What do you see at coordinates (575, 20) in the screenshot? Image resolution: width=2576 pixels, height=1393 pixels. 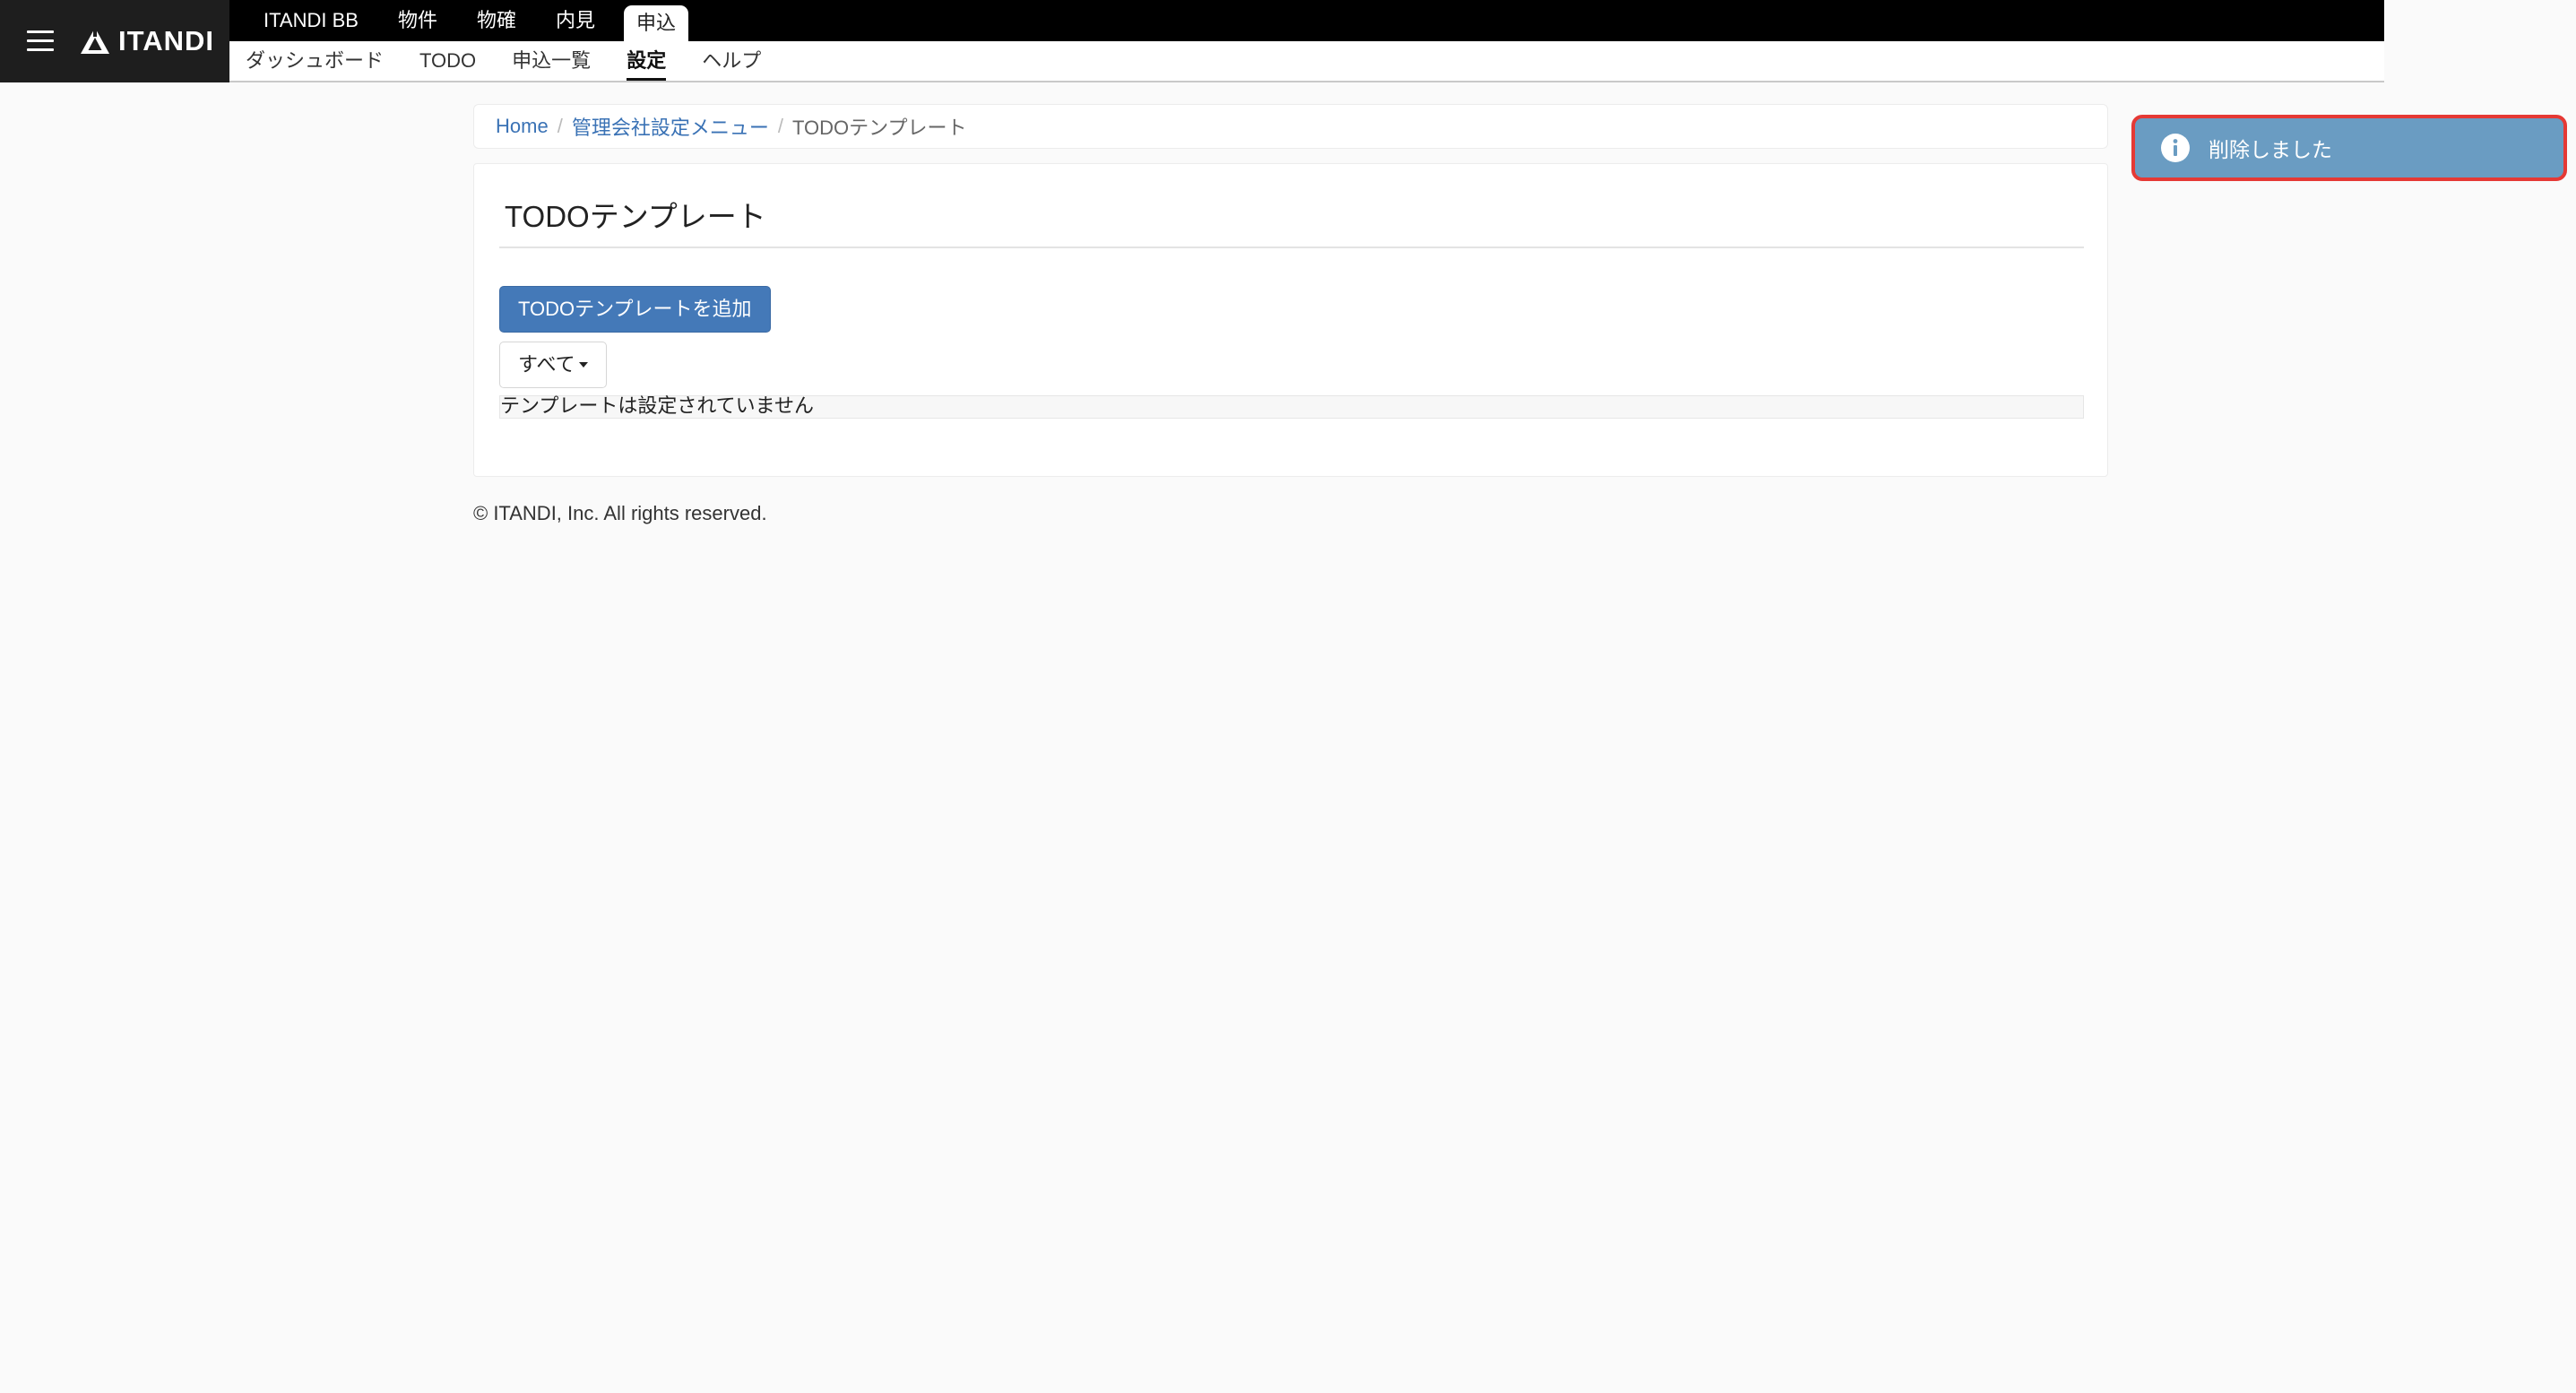 I see `topnav-viewing: 内見` at bounding box center [575, 20].